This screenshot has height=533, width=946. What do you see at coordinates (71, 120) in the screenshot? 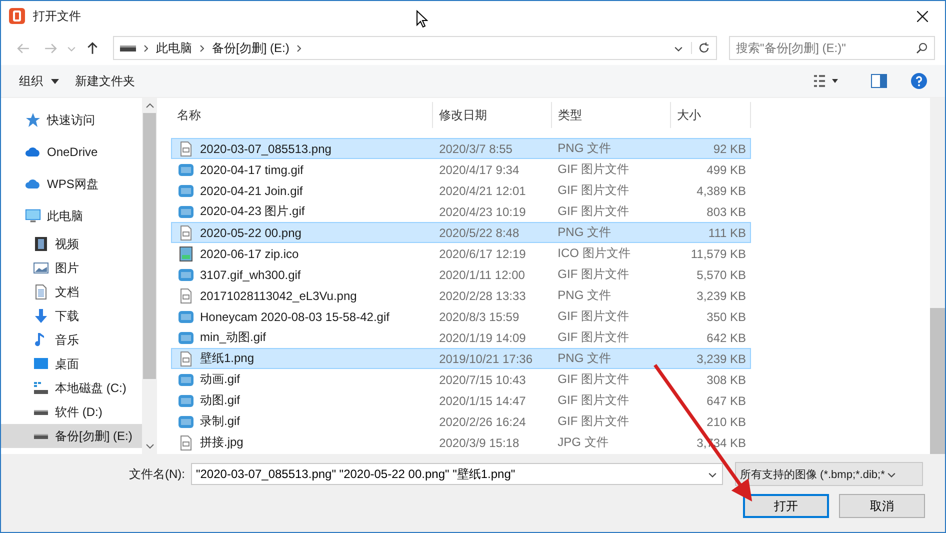
I see `sidebar-item: 快速访问` at bounding box center [71, 120].